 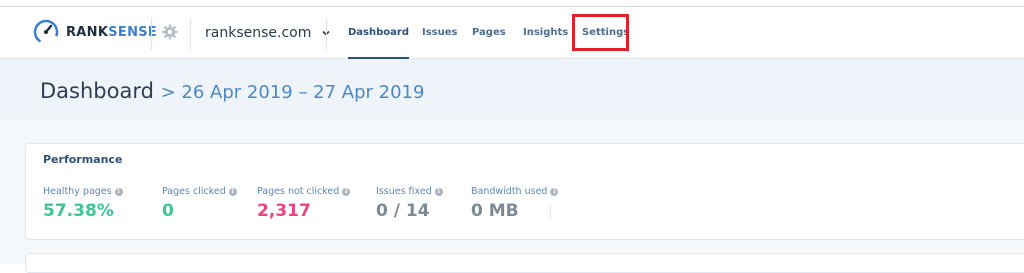 I want to click on next-card, so click(x=524, y=263).